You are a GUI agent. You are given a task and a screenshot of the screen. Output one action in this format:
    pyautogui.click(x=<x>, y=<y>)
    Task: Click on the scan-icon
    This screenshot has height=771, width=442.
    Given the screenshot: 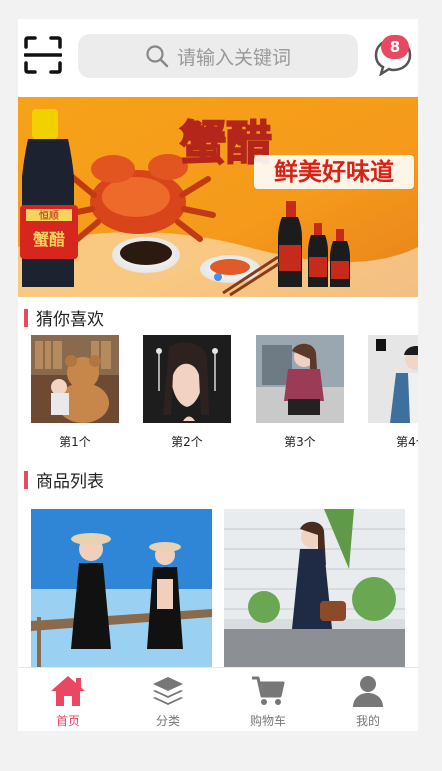 What is the action you would take?
    pyautogui.click(x=43, y=55)
    